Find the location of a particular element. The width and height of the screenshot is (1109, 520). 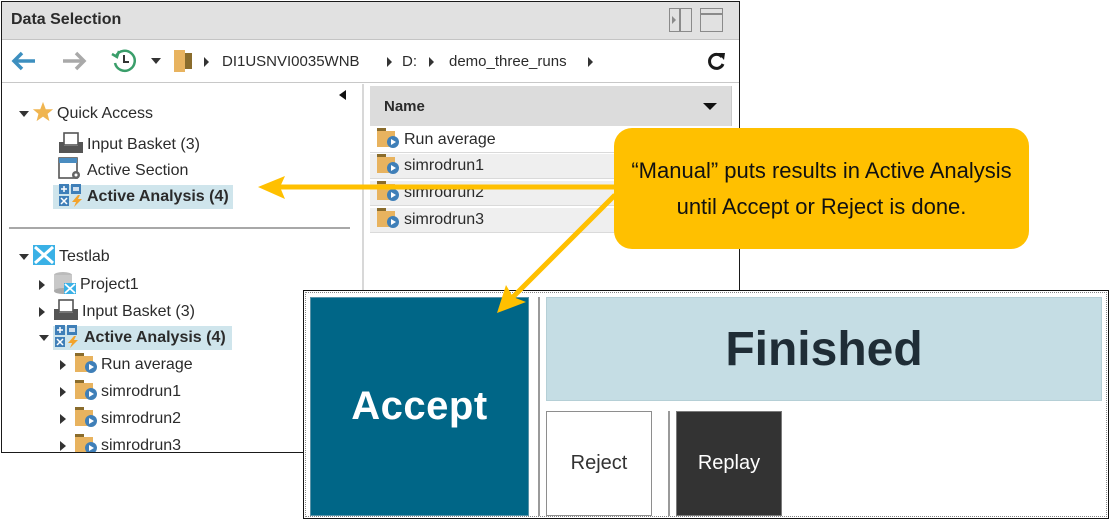

tree-label: simrodrun3 is located at coordinates (141, 445).